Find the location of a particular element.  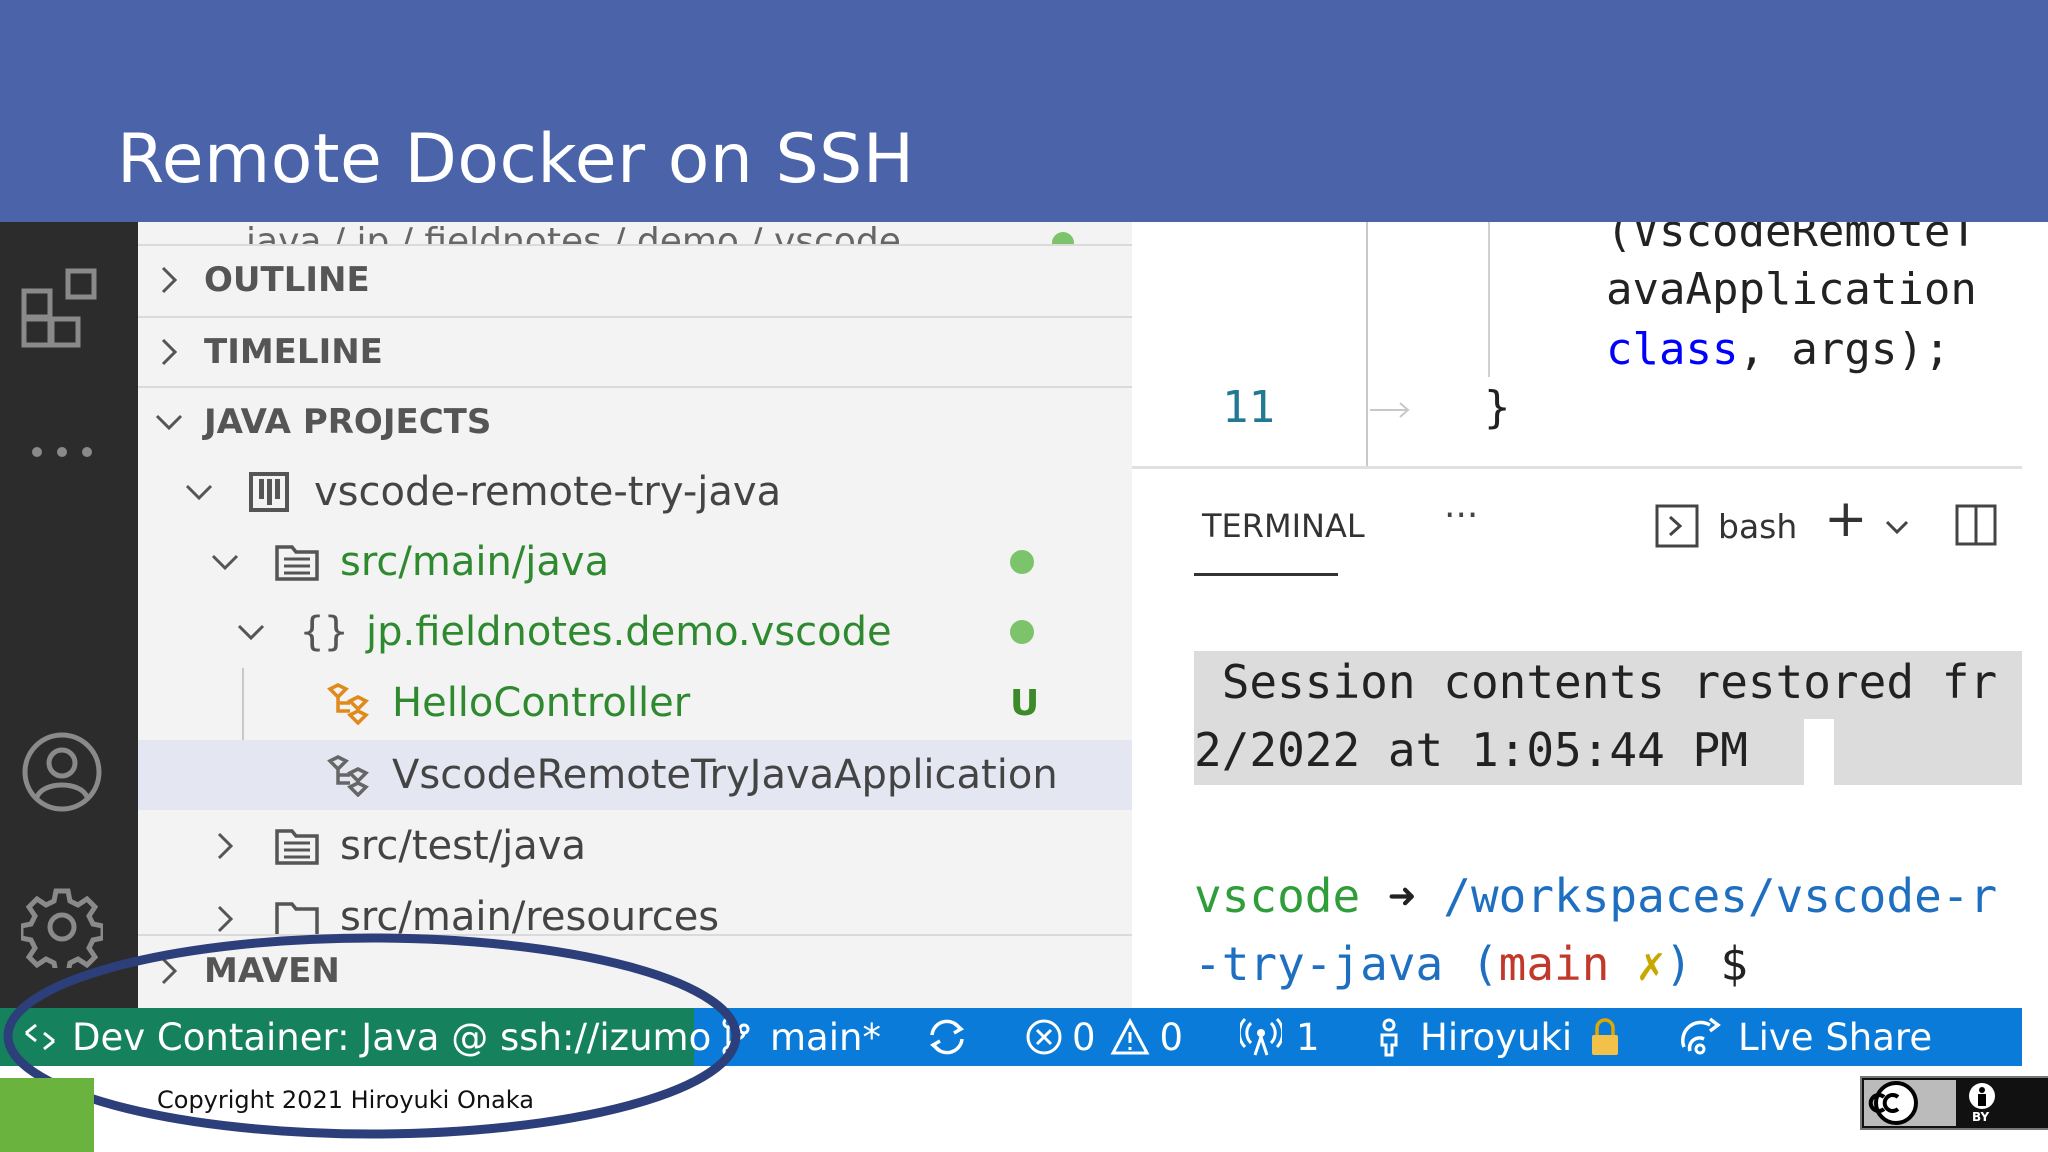

live-share-button: Live Share is located at coordinates (1806, 1037).